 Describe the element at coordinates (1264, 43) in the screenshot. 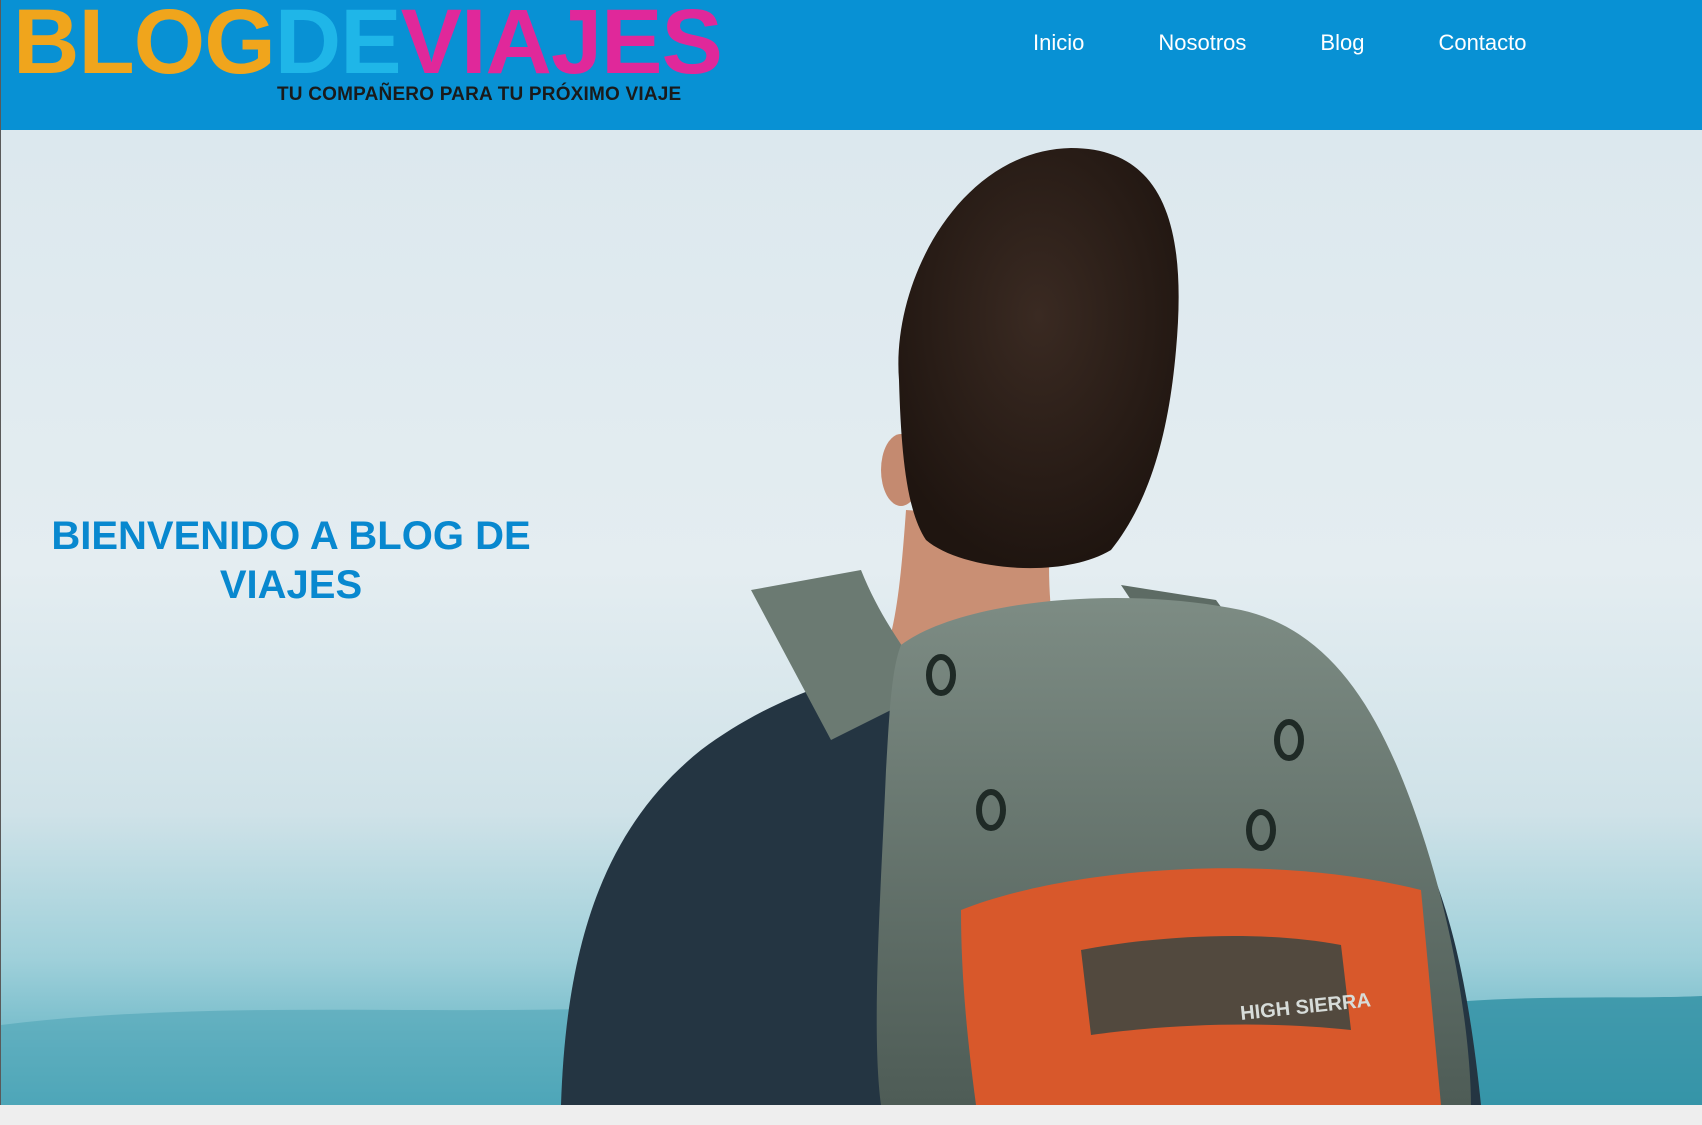

I see `main-nav: Inicio Nosotros Blog Contacto` at that location.